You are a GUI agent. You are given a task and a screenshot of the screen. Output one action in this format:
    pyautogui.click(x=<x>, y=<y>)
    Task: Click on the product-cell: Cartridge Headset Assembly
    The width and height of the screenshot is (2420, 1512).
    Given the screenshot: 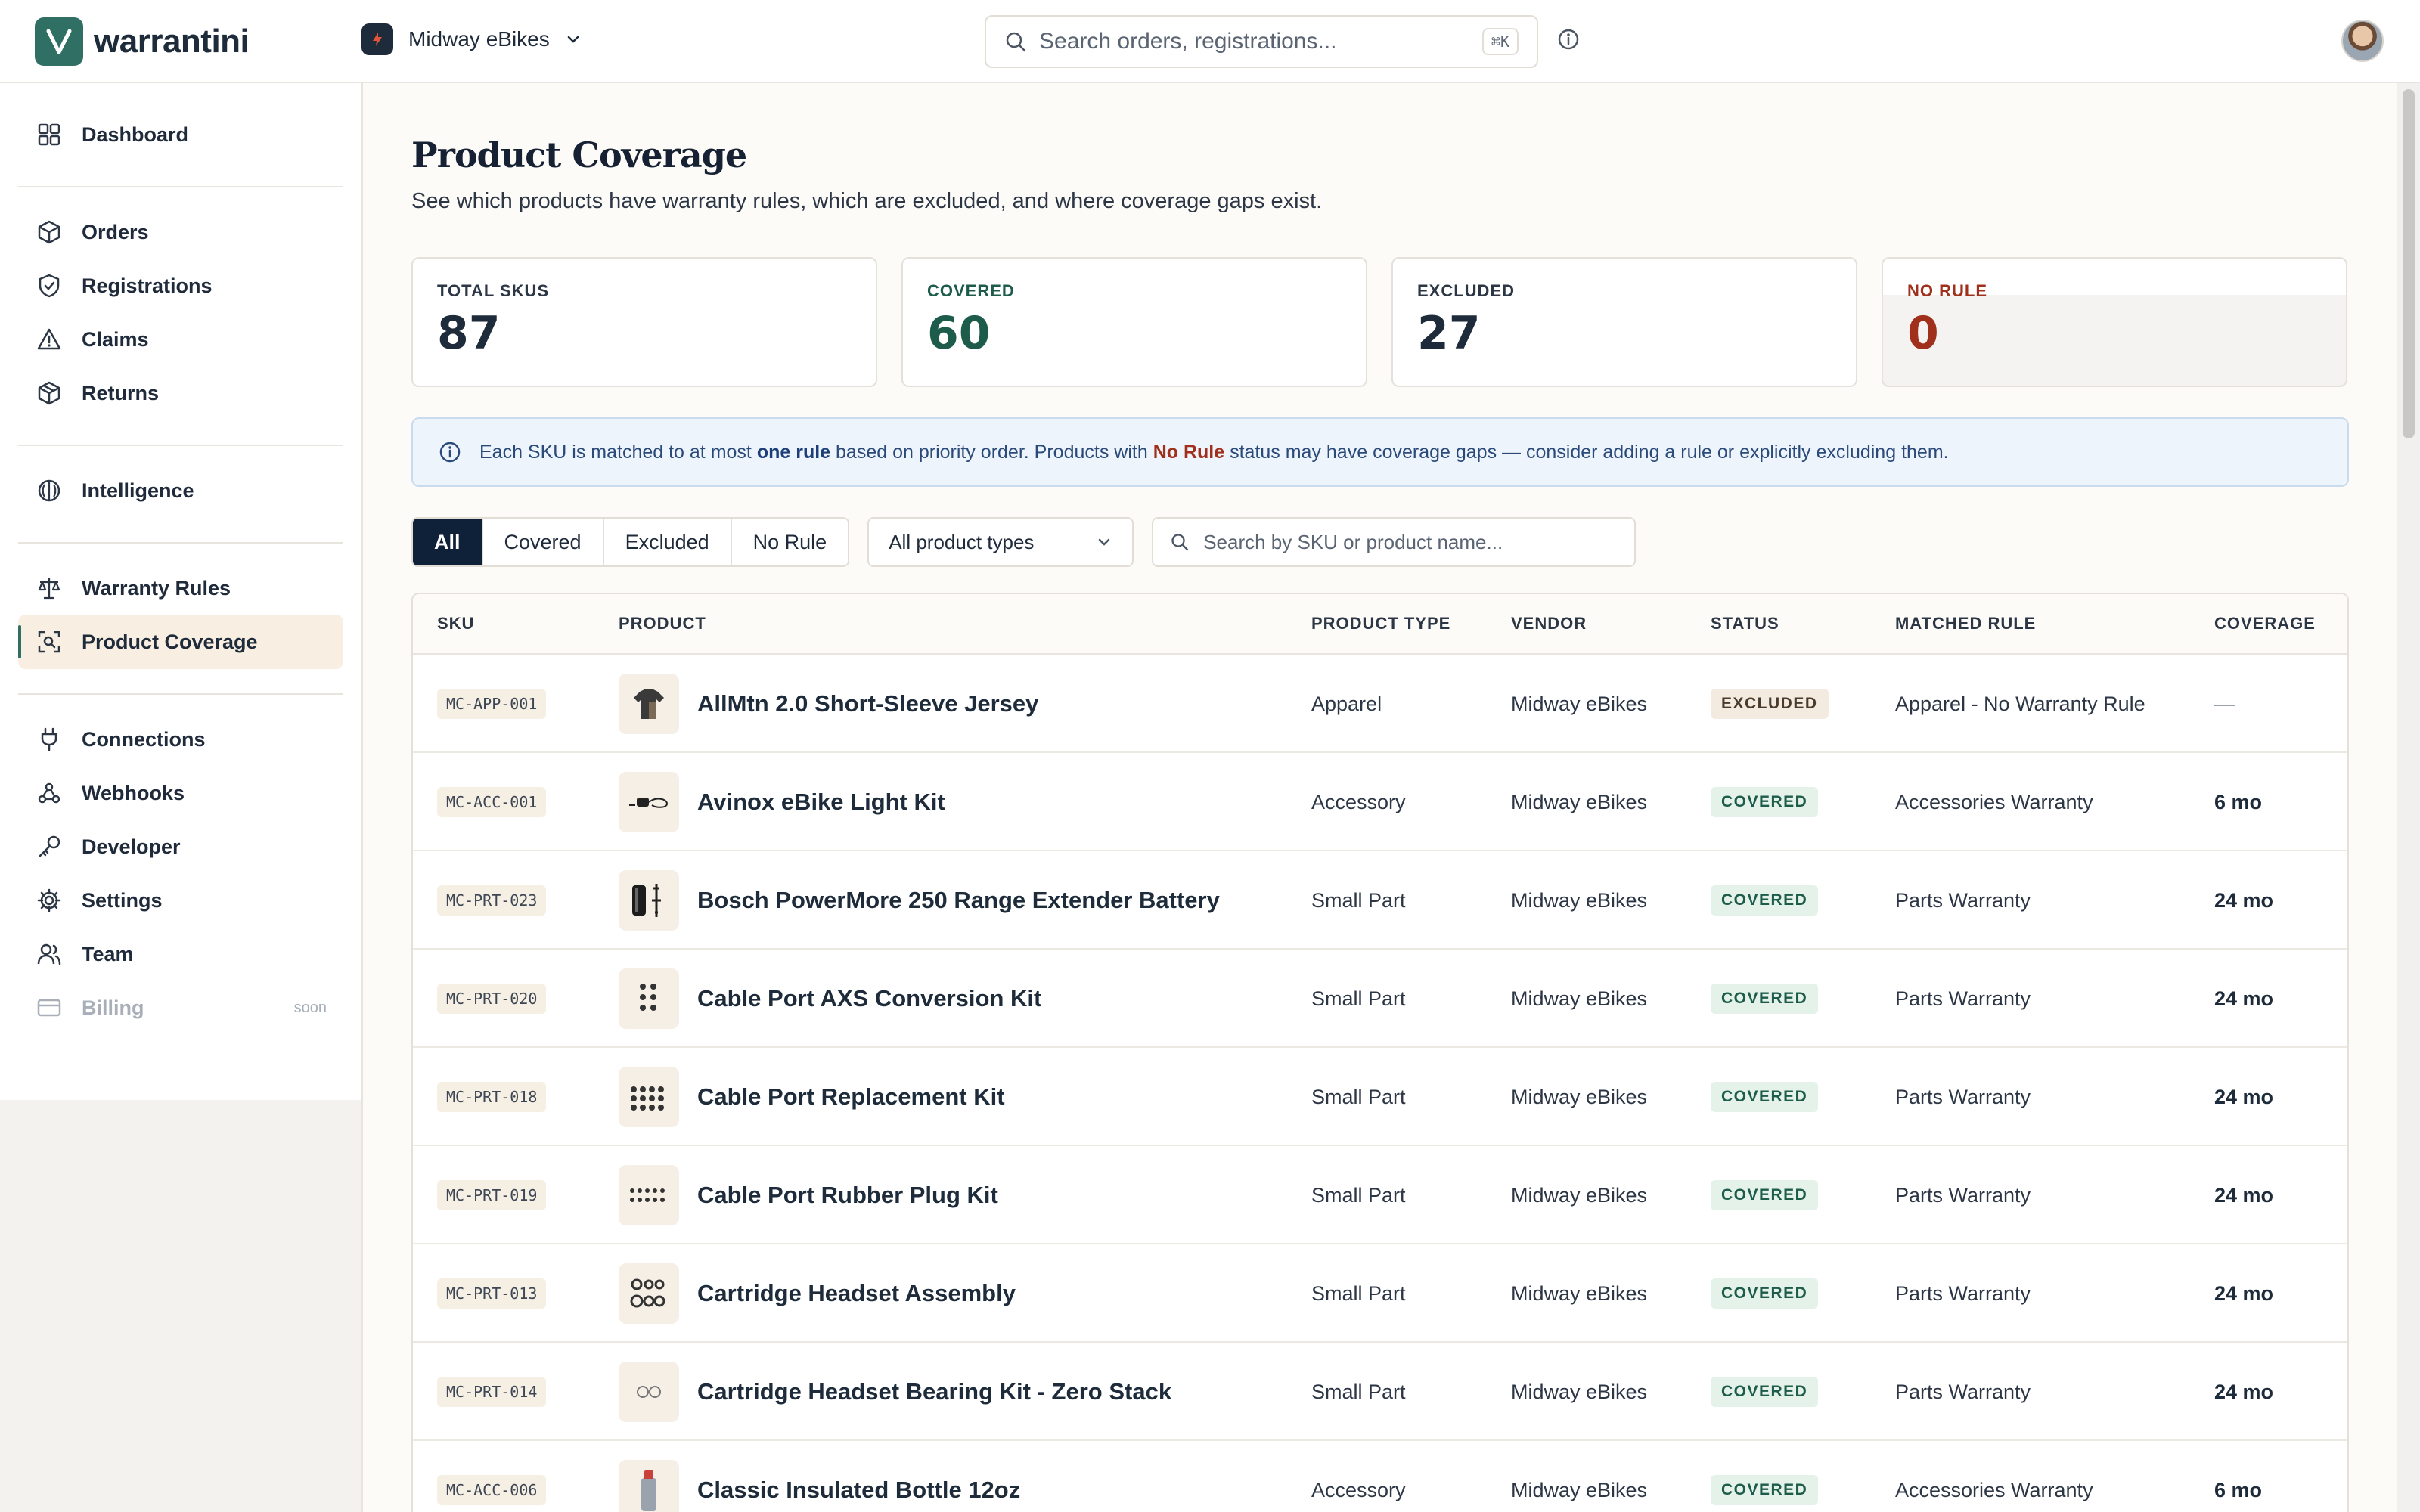 What is the action you would take?
    pyautogui.click(x=817, y=1293)
    